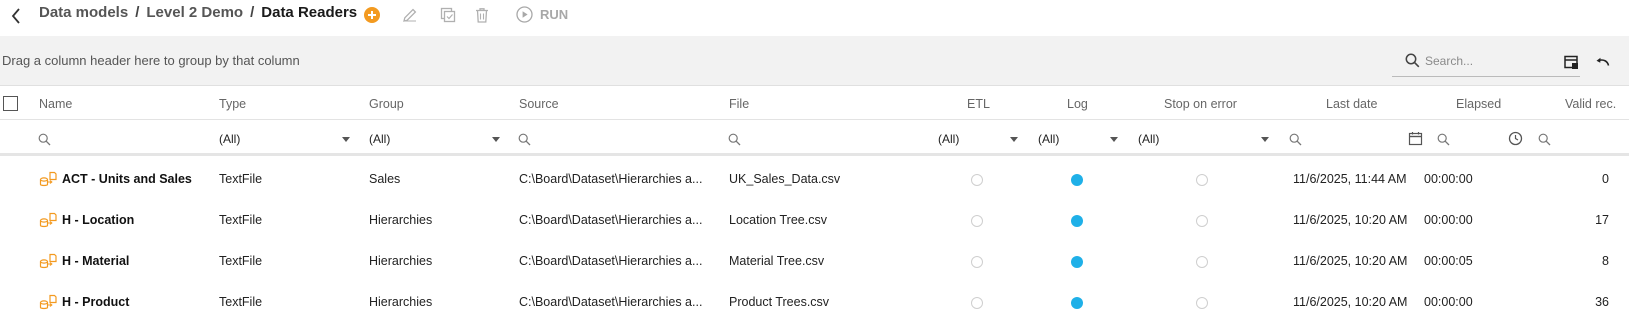  I want to click on cell-file: Material Tree.csv, so click(777, 261).